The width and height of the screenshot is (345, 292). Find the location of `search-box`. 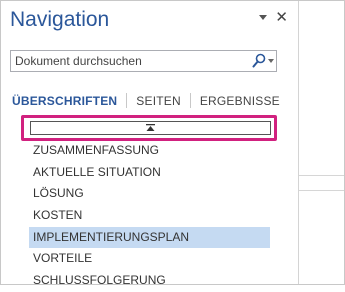

search-box is located at coordinates (143, 61).